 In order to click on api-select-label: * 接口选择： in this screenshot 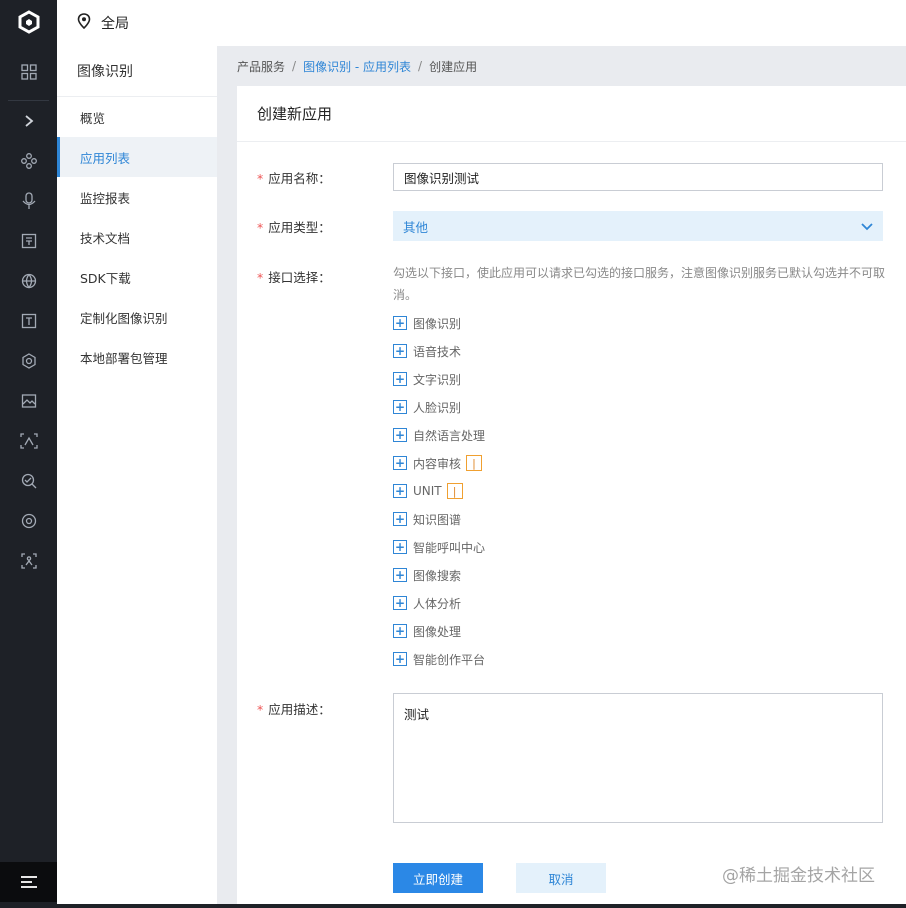, I will do `click(294, 276)`.